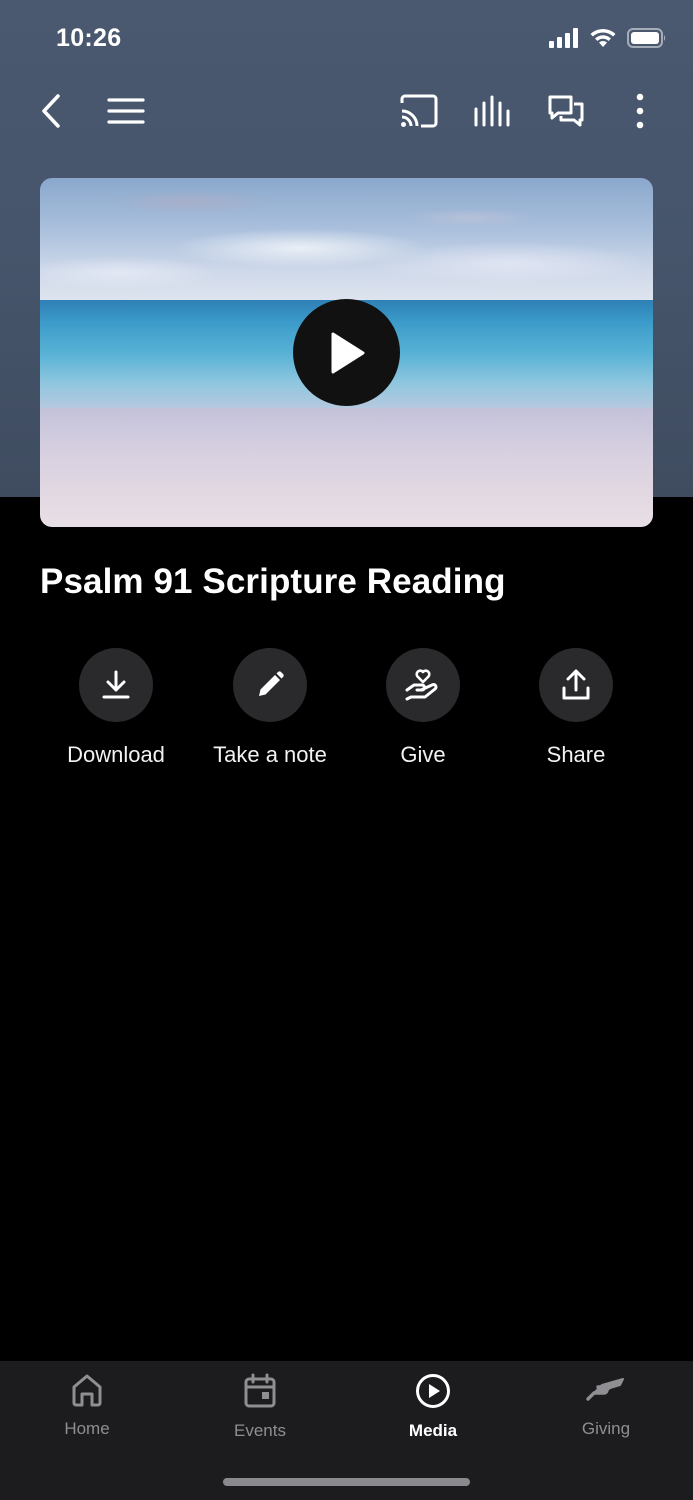 The width and height of the screenshot is (693, 1500). I want to click on take-note-label: Take a note, so click(270, 754).